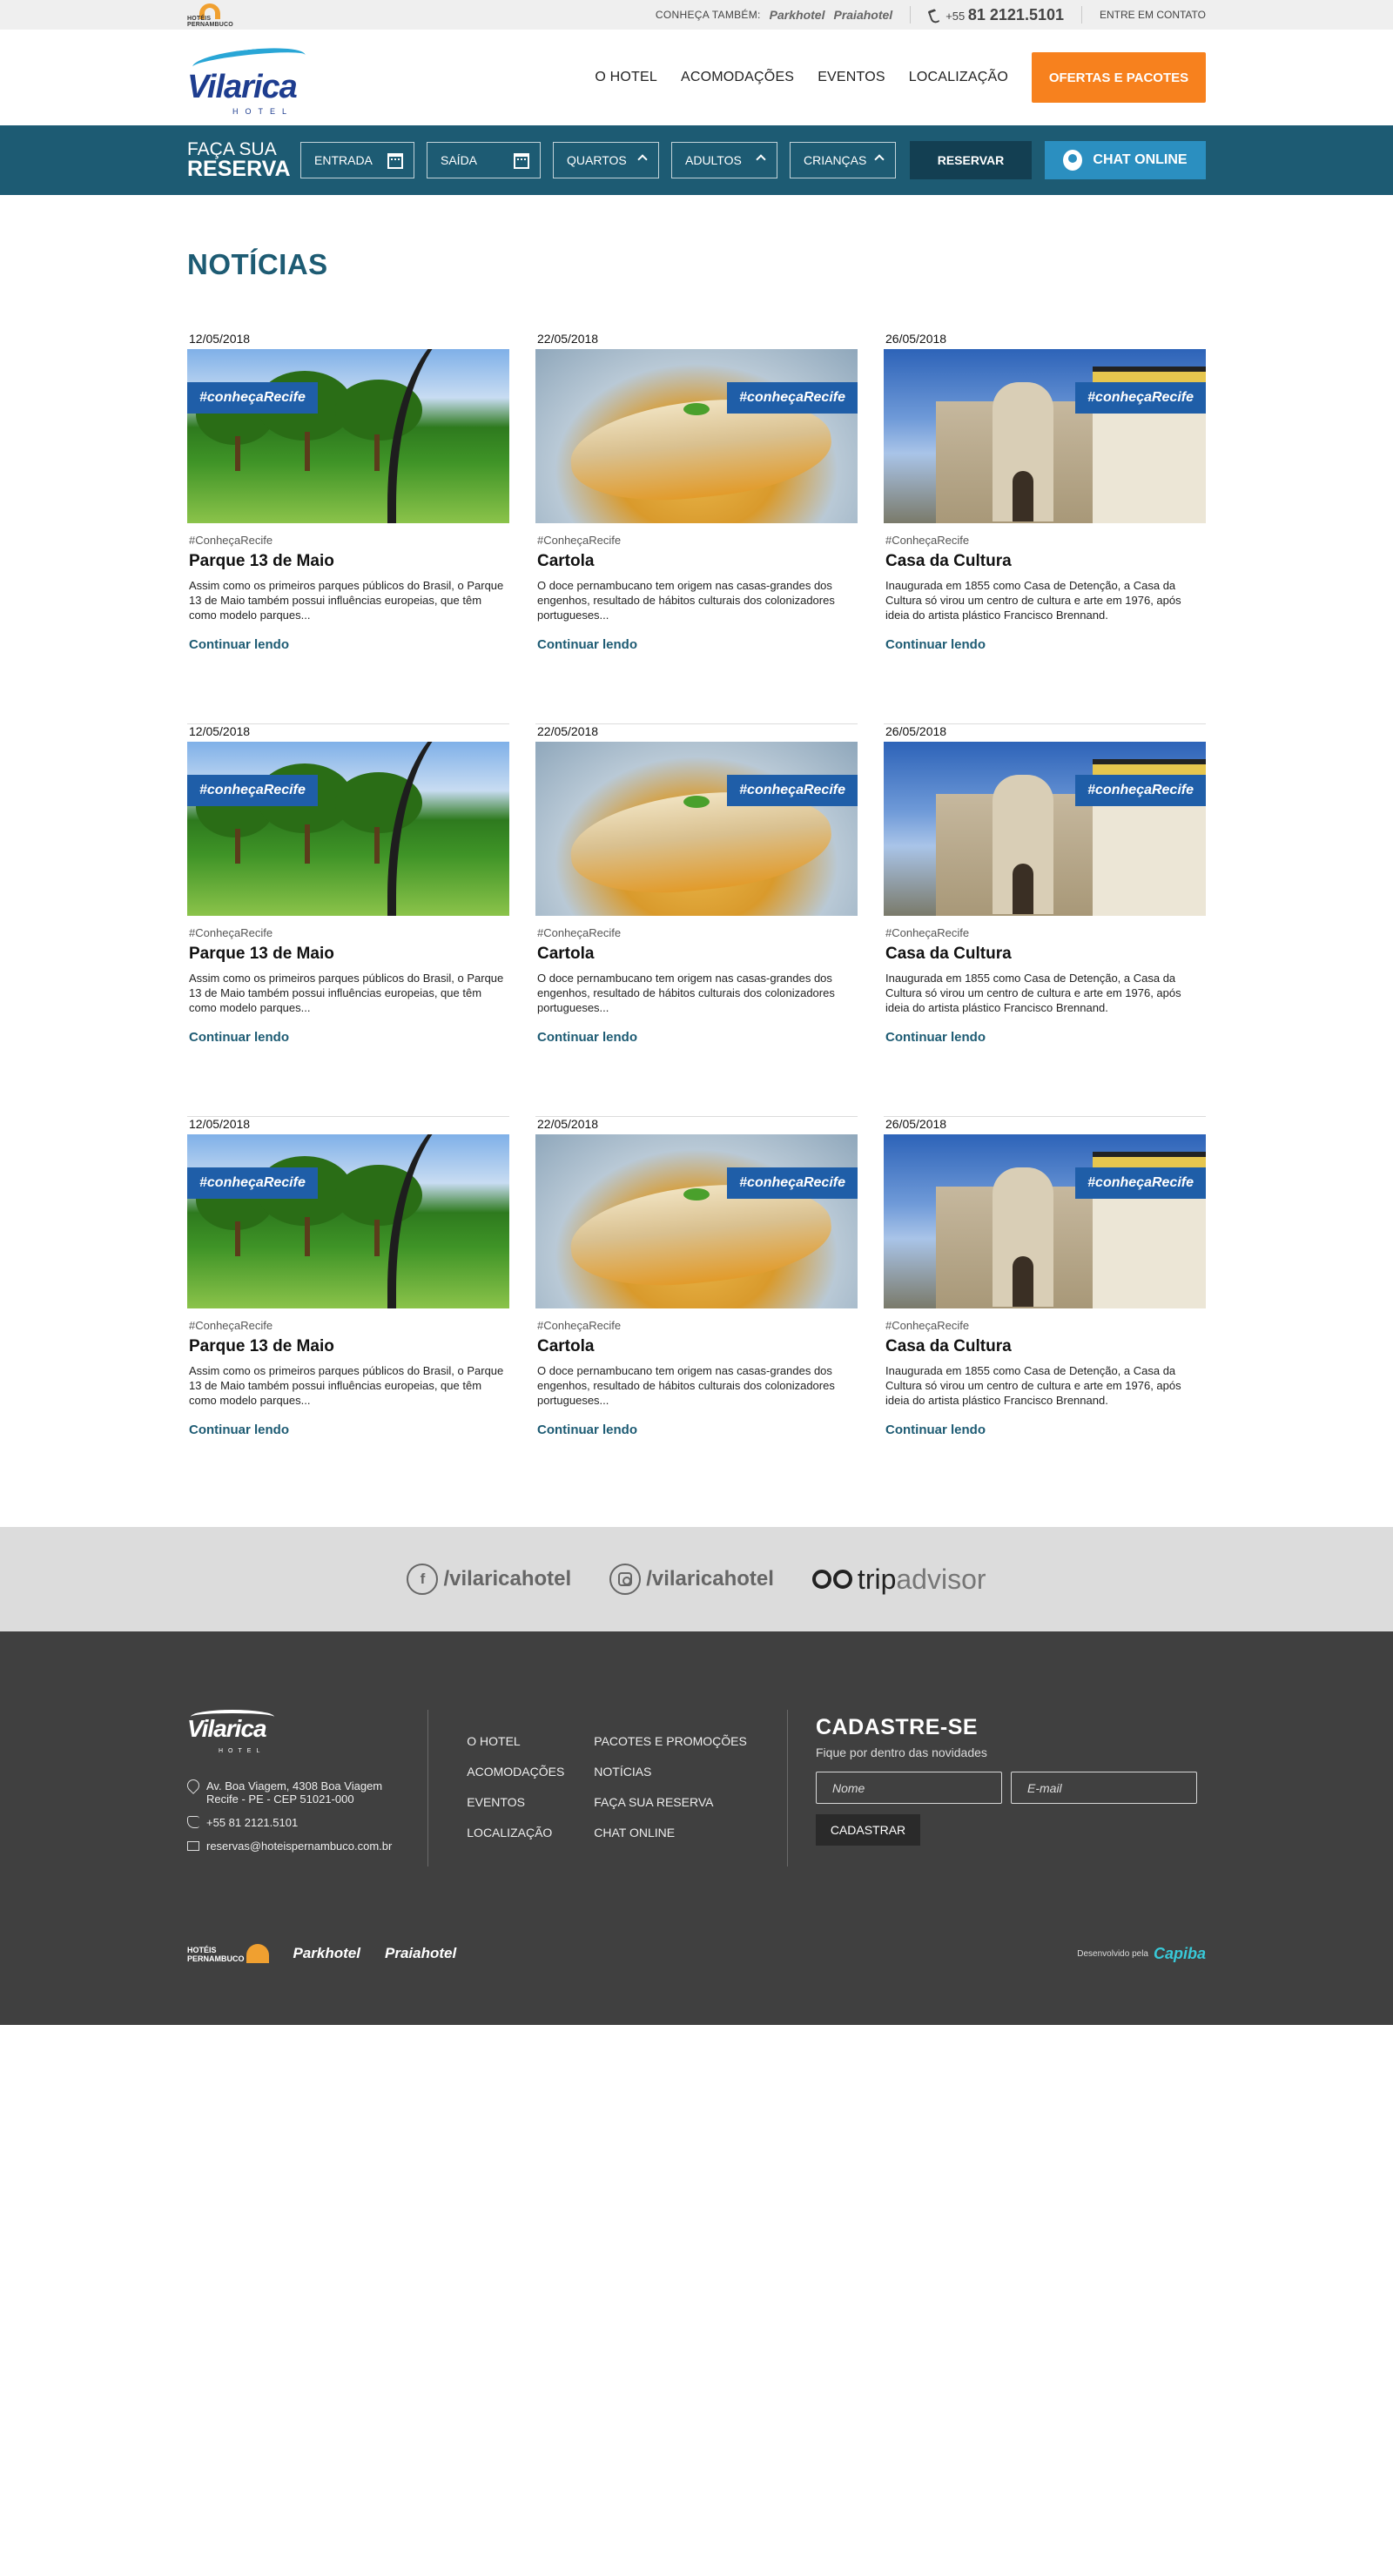 This screenshot has width=1393, height=2576. Describe the element at coordinates (1125, 160) in the screenshot. I see `chat-online-button: CHAT ONLINE` at that location.